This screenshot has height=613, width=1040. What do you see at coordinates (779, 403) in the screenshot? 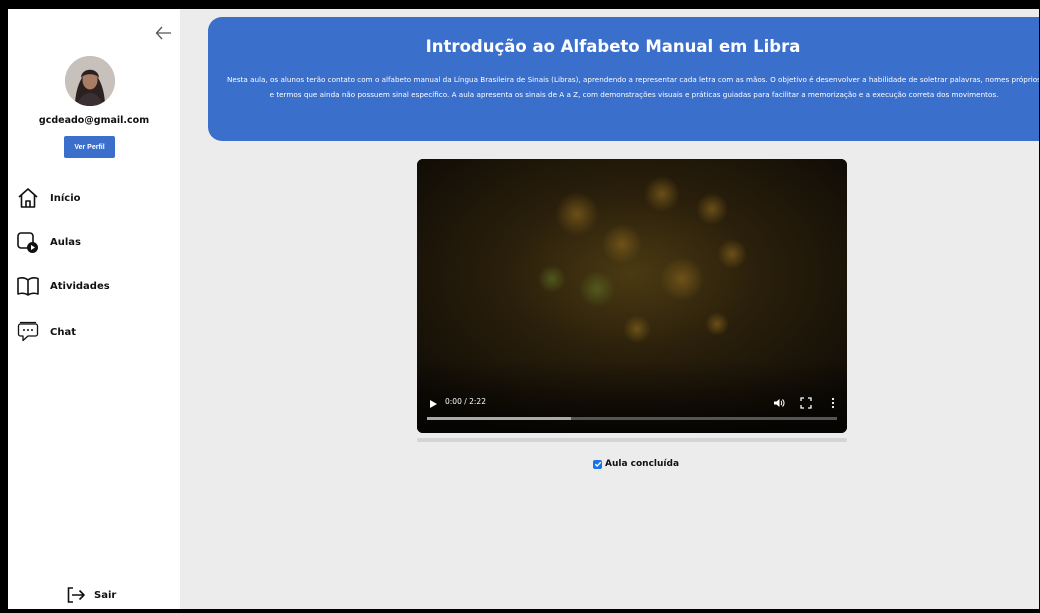
I see `volume-icon` at bounding box center [779, 403].